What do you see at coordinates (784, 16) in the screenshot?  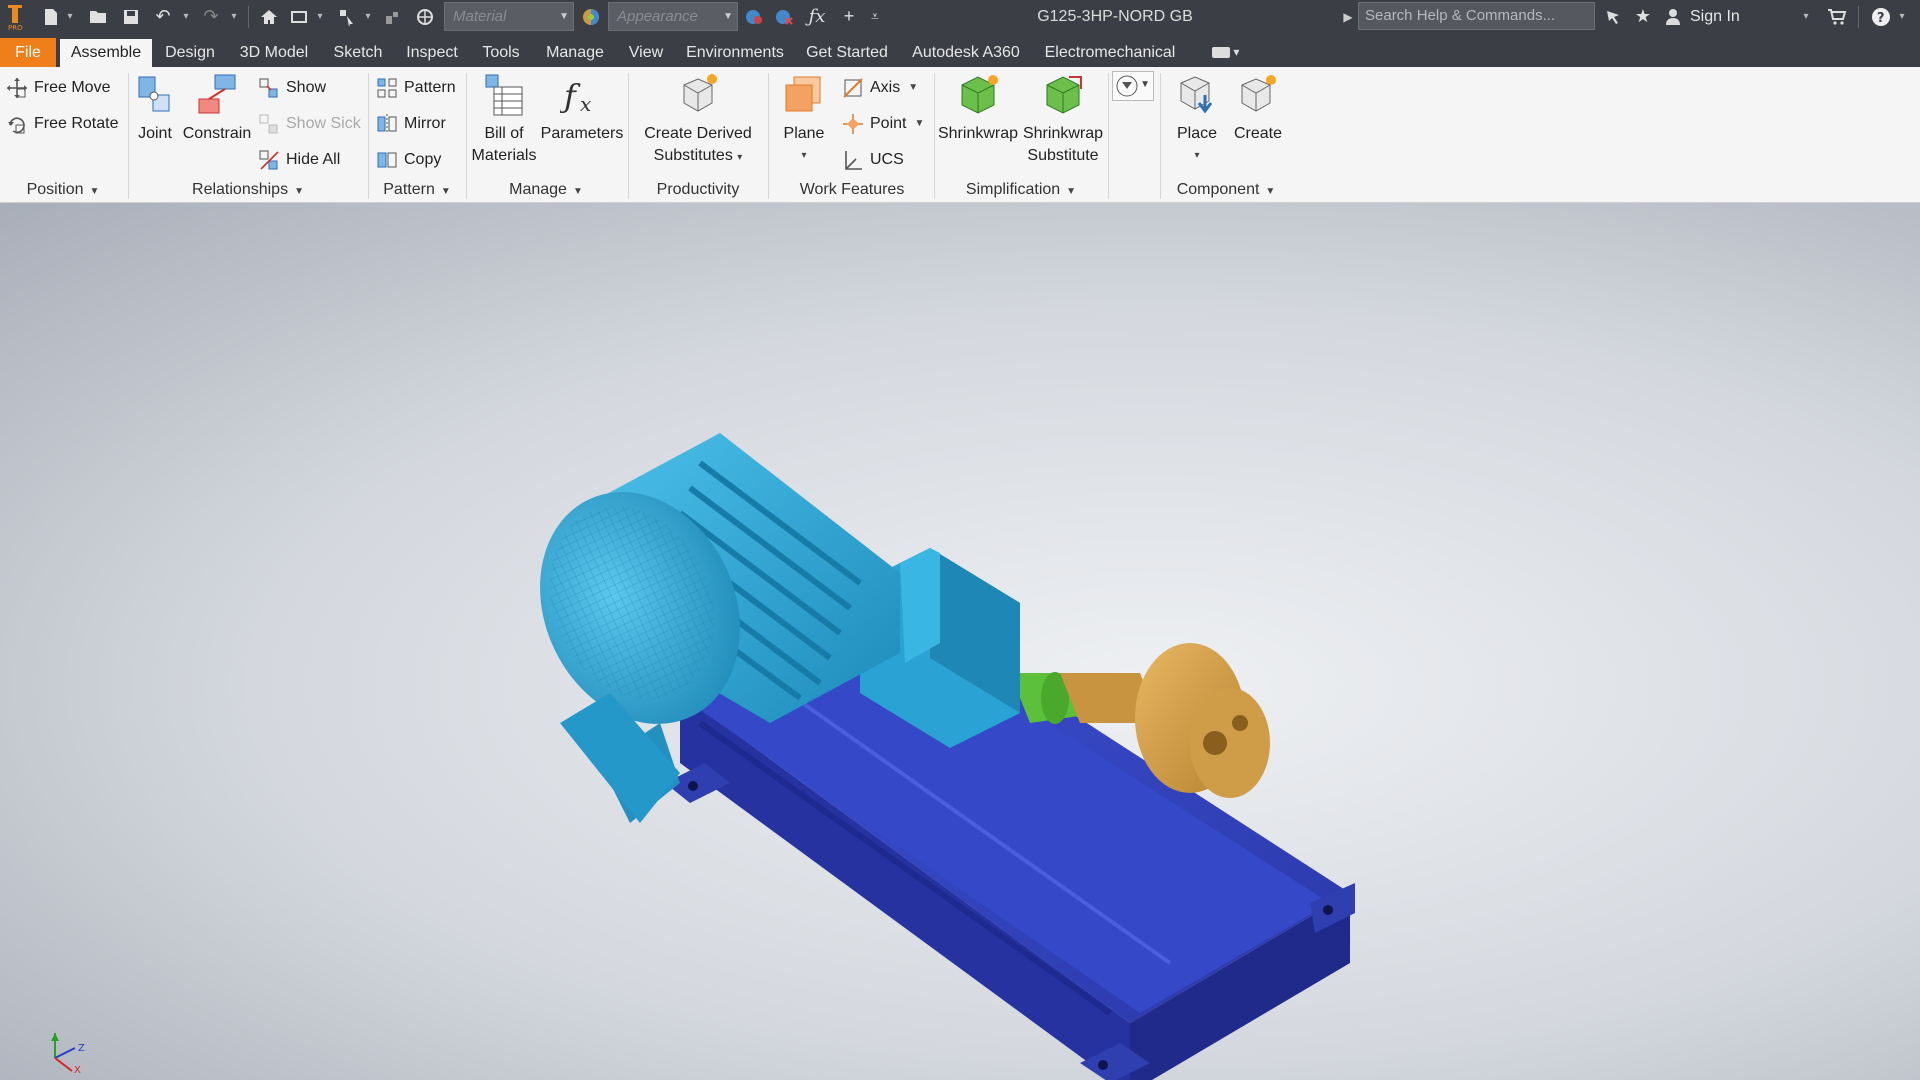 I see `clear-appearance-icon` at bounding box center [784, 16].